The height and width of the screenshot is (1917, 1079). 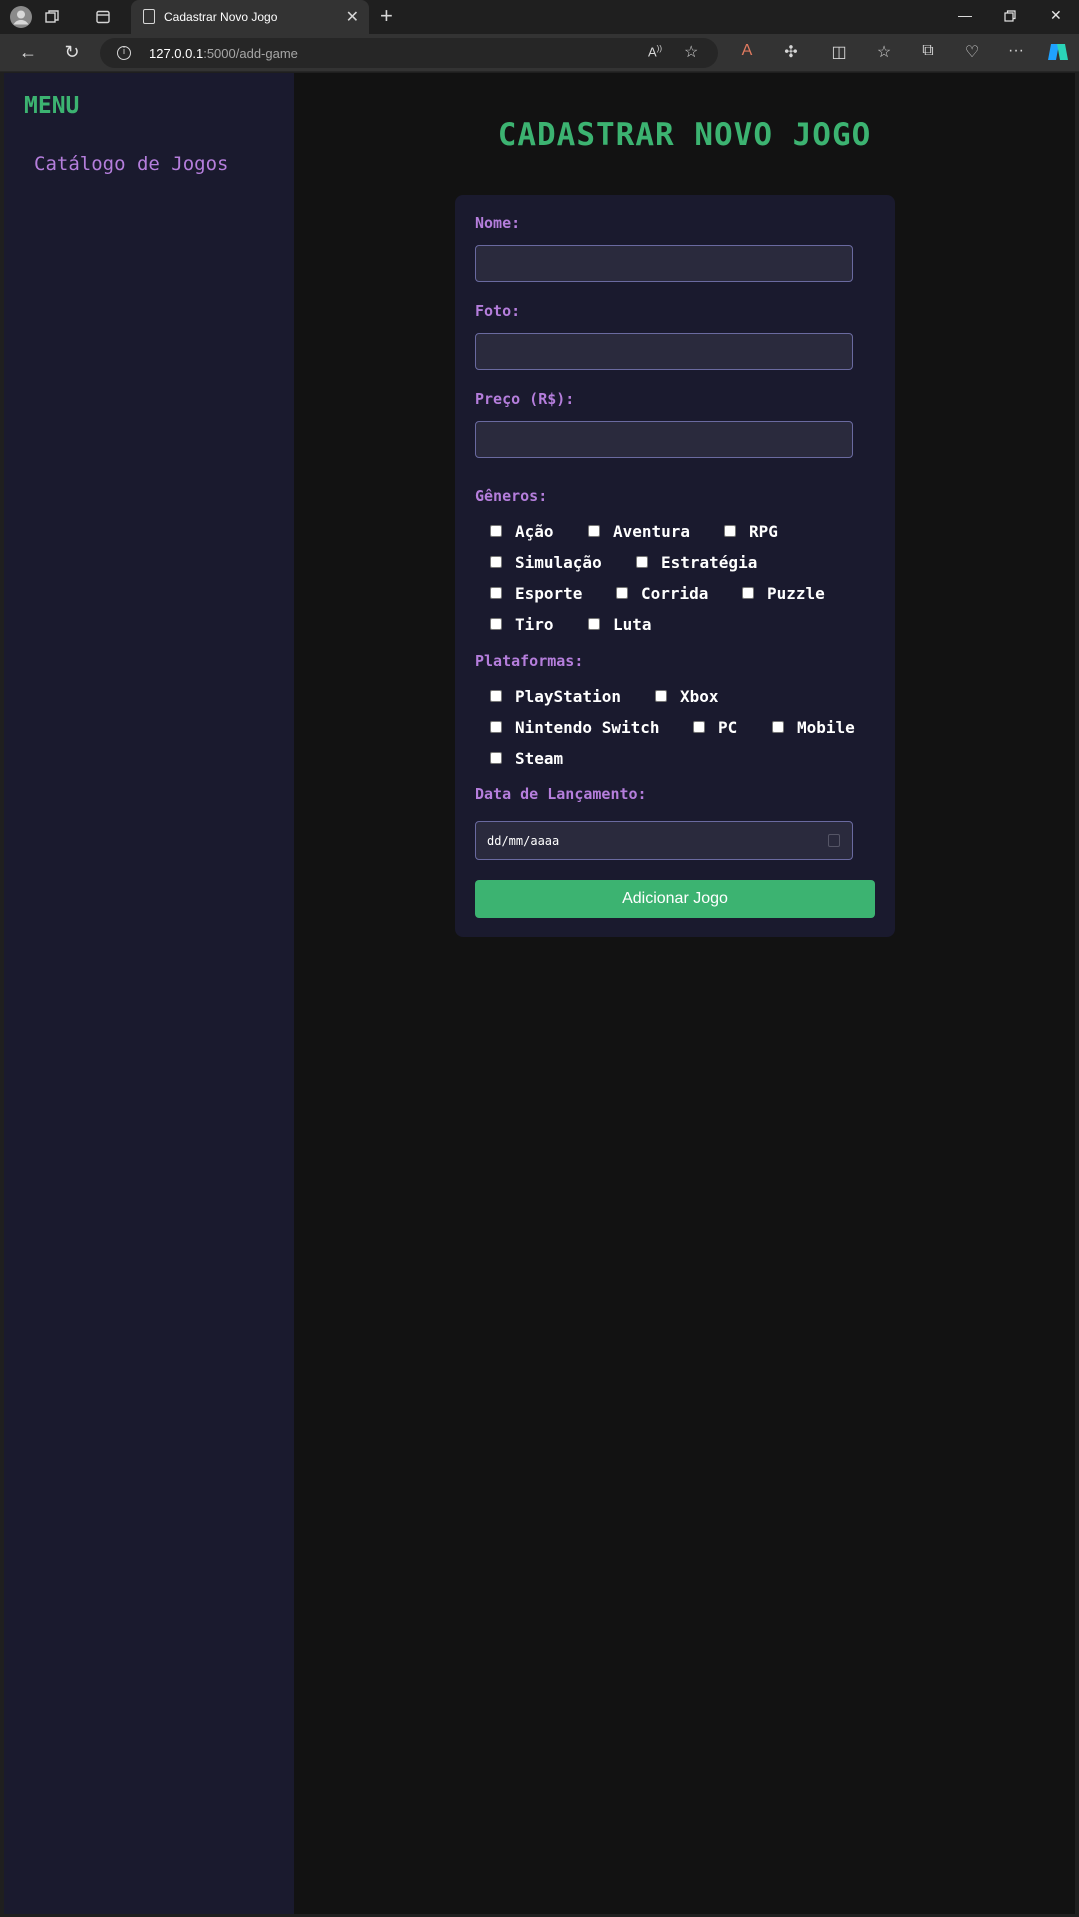 What do you see at coordinates (549, 593) in the screenshot?
I see `genre-label: Esporte` at bounding box center [549, 593].